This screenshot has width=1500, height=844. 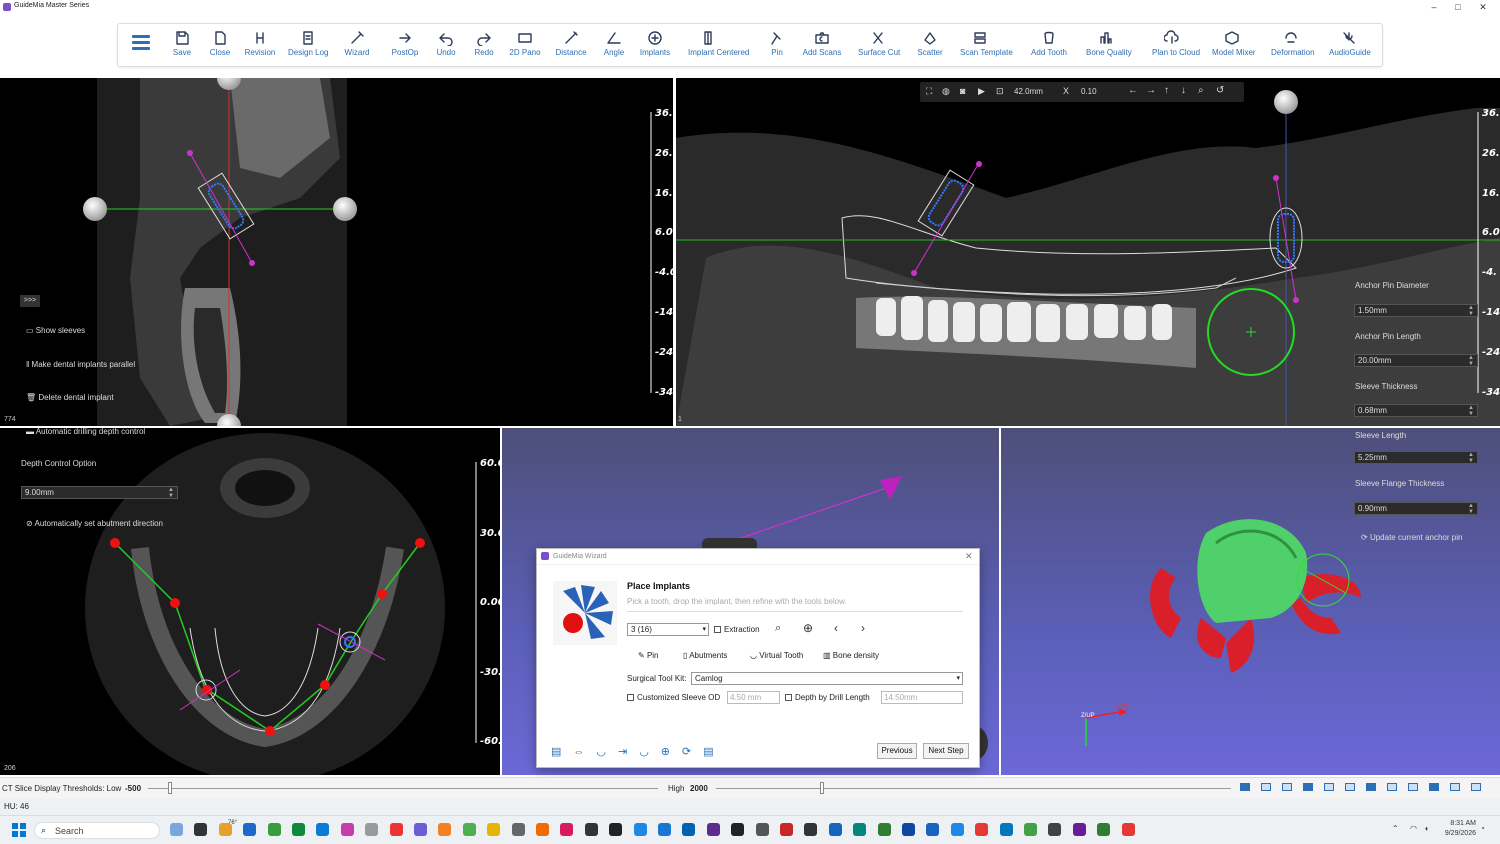 What do you see at coordinates (1293, 47) in the screenshot?
I see `toolbar-deformation-button: Deformation` at bounding box center [1293, 47].